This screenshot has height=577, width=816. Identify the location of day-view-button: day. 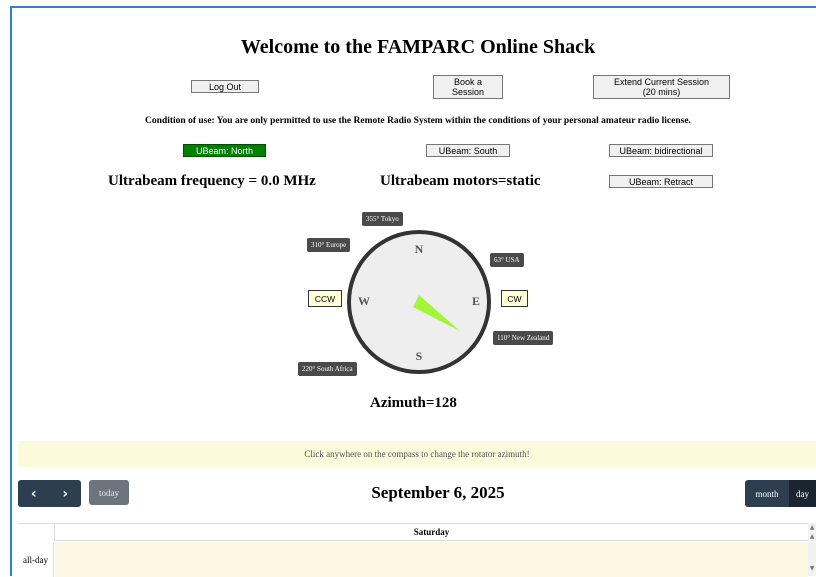
(802, 493).